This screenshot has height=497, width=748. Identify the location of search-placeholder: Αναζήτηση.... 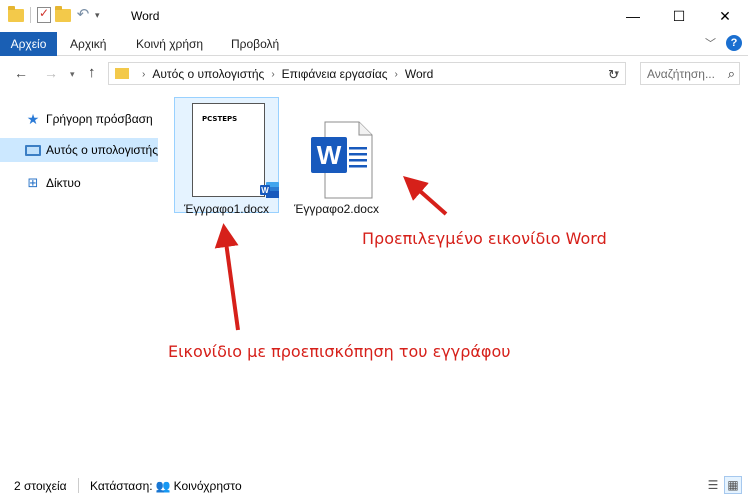
(681, 74).